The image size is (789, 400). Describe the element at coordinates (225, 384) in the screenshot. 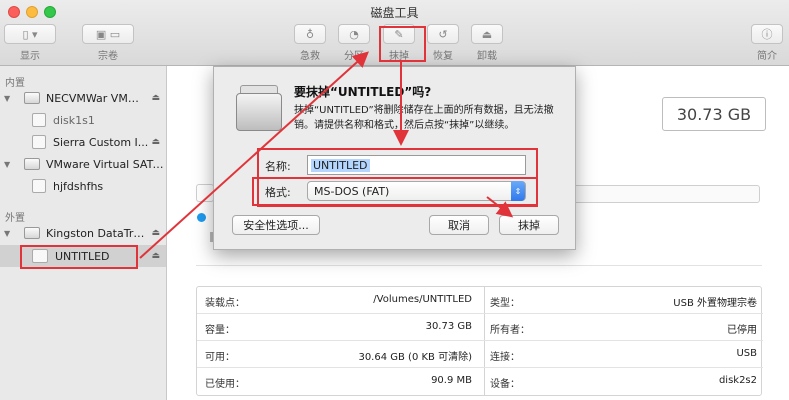

I see `info-key: 已使用：` at that location.